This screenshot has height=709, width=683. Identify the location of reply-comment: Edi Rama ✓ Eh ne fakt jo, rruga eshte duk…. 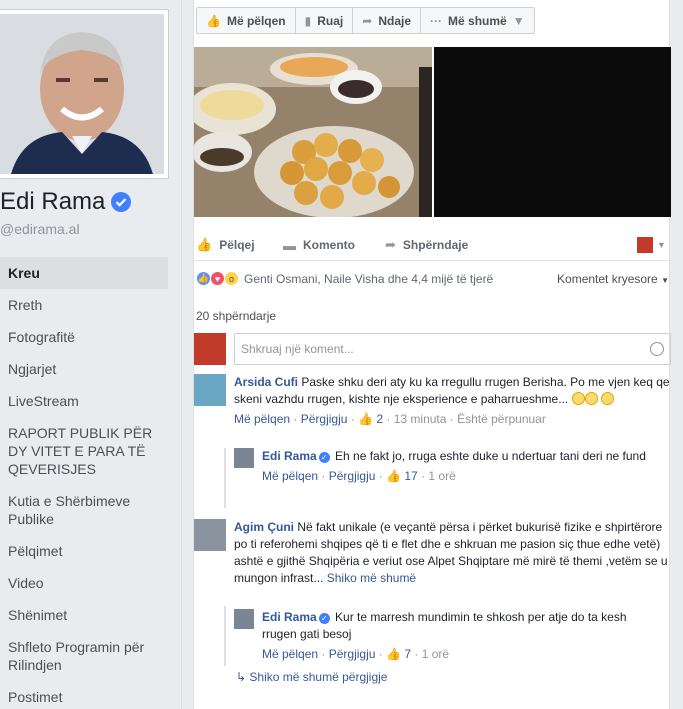
(452, 466).